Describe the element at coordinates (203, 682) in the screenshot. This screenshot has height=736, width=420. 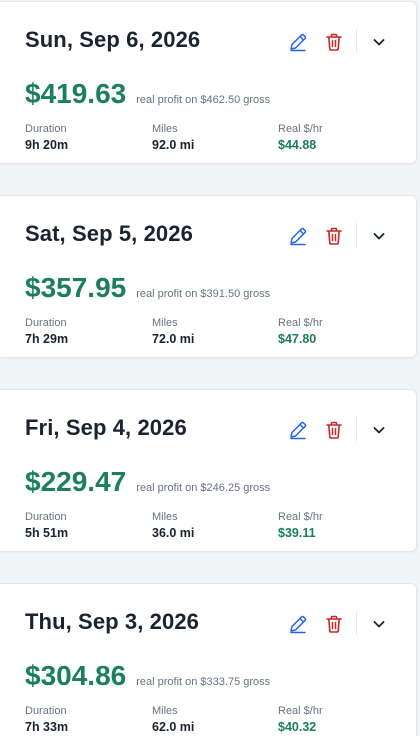
I see `profit-note: real profit on $333.75 gross` at that location.